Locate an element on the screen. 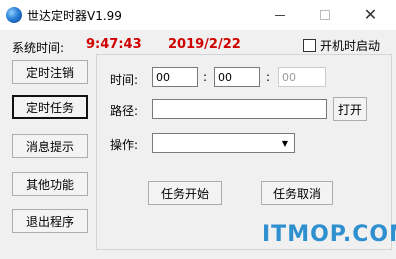 This screenshot has height=259, width=396. watermark-logo: ITMOP.COM is located at coordinates (329, 234).